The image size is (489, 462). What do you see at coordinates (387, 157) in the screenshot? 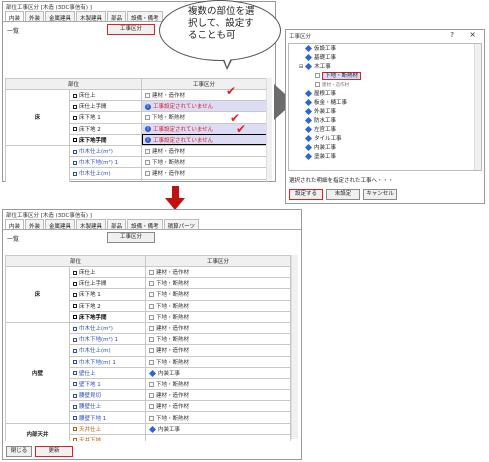
I see `tree-item: 塗装工事` at bounding box center [387, 157].